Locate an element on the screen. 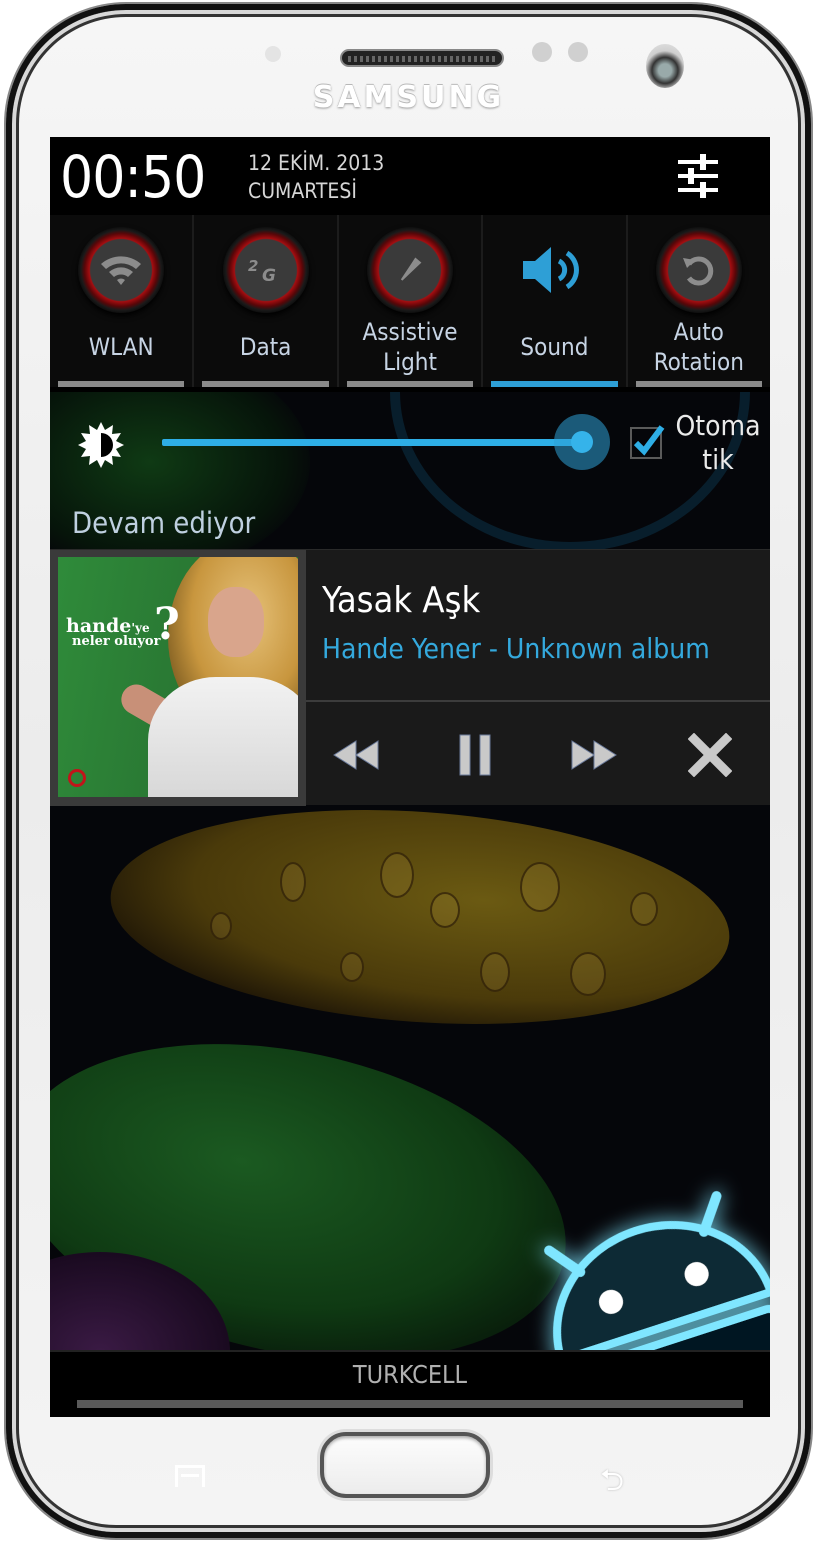 The width and height of the screenshot is (817, 1542). check-icon is located at coordinates (649, 440).